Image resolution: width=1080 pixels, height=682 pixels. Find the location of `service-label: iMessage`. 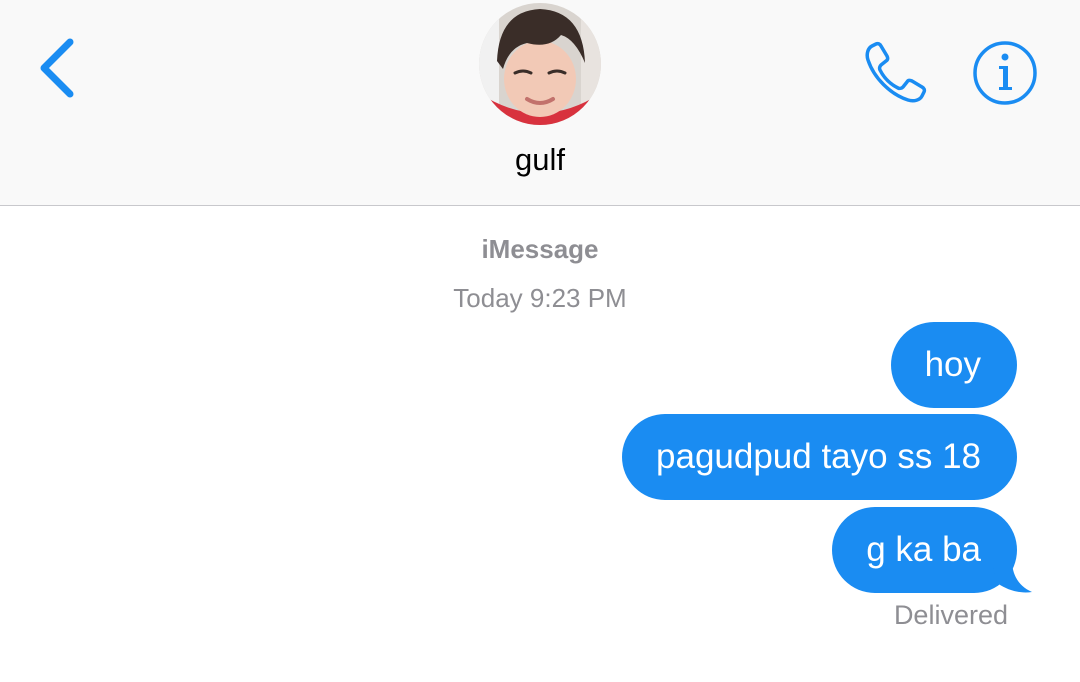

service-label: iMessage is located at coordinates (540, 249).